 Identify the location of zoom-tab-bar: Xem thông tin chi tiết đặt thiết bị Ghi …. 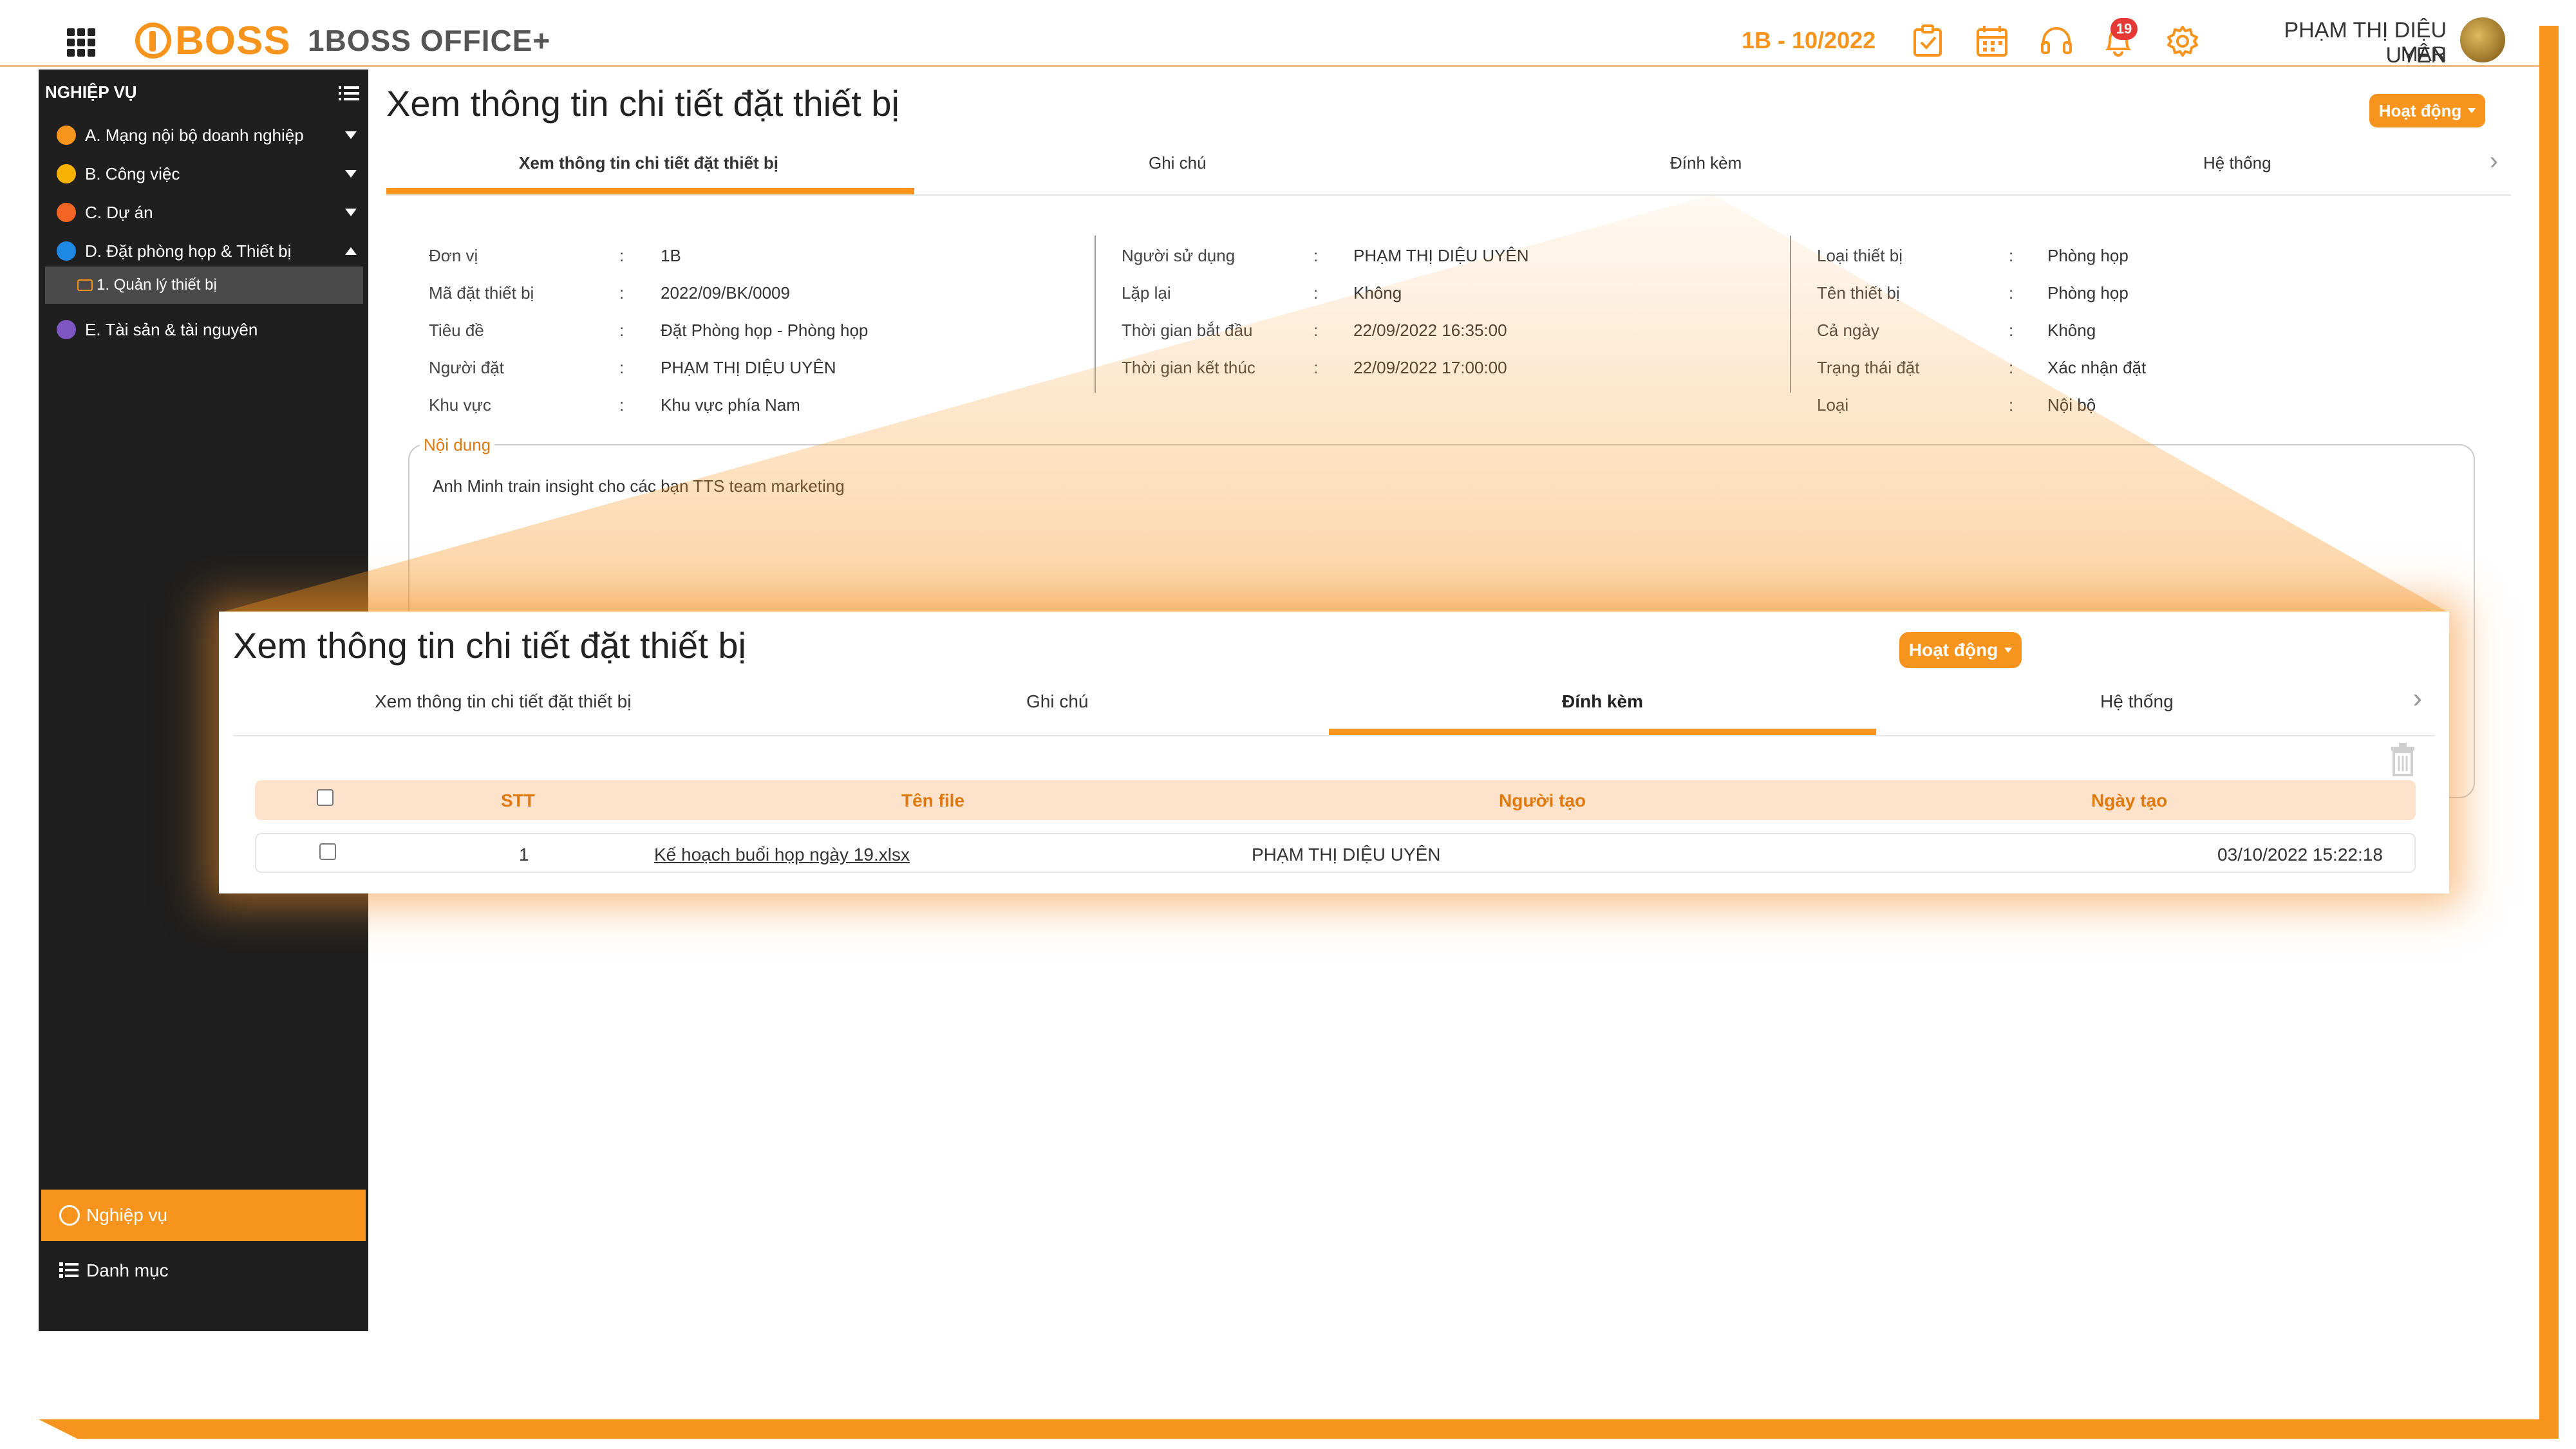
(1334, 709).